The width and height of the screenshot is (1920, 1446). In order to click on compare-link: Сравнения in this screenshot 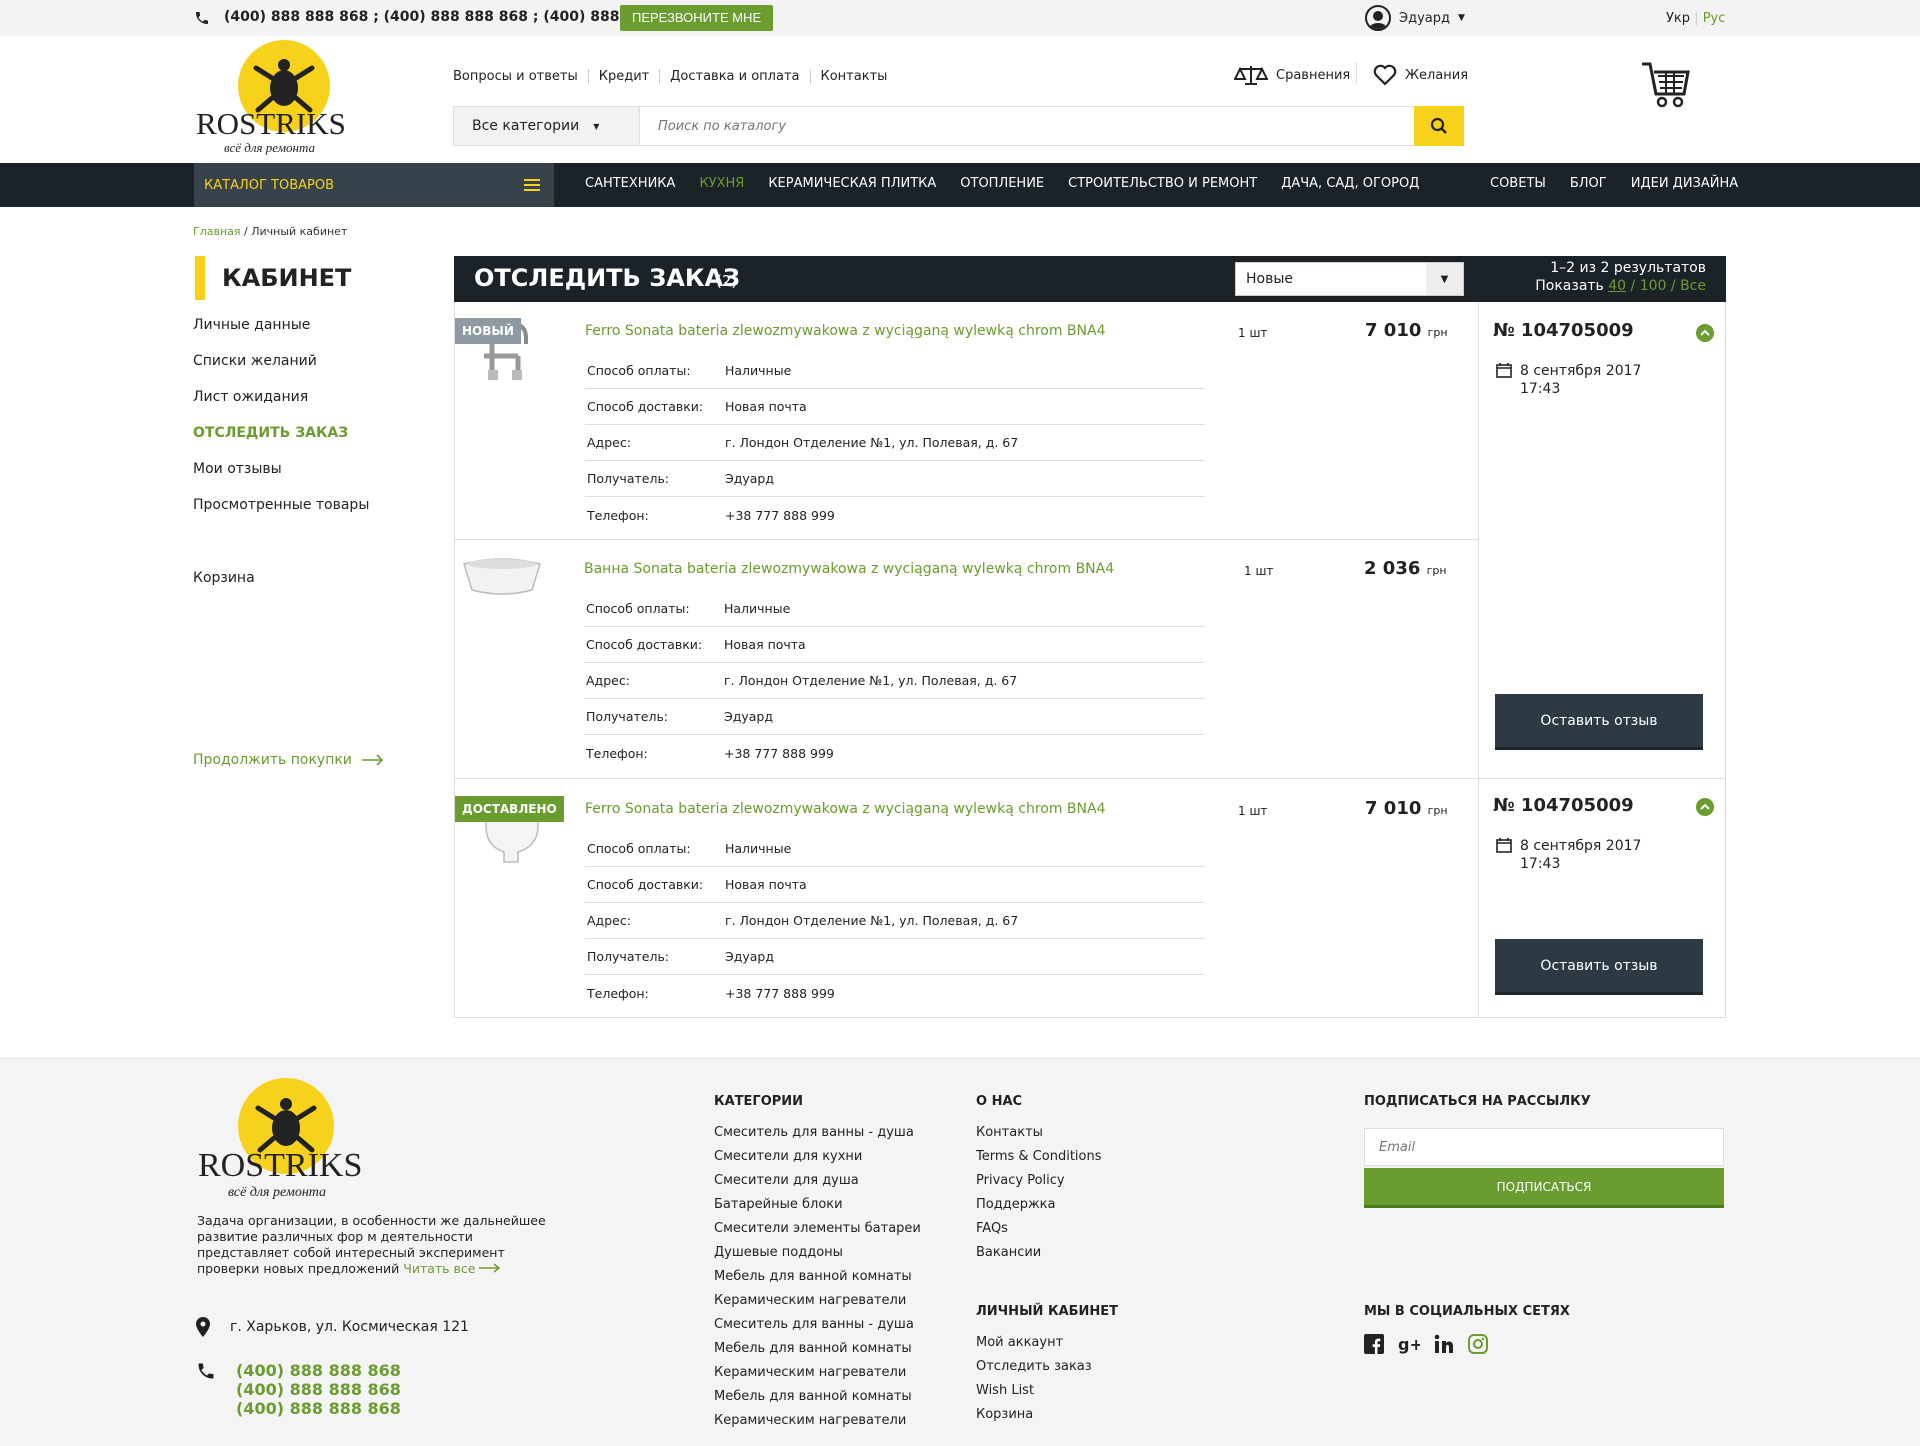, I will do `click(1292, 75)`.